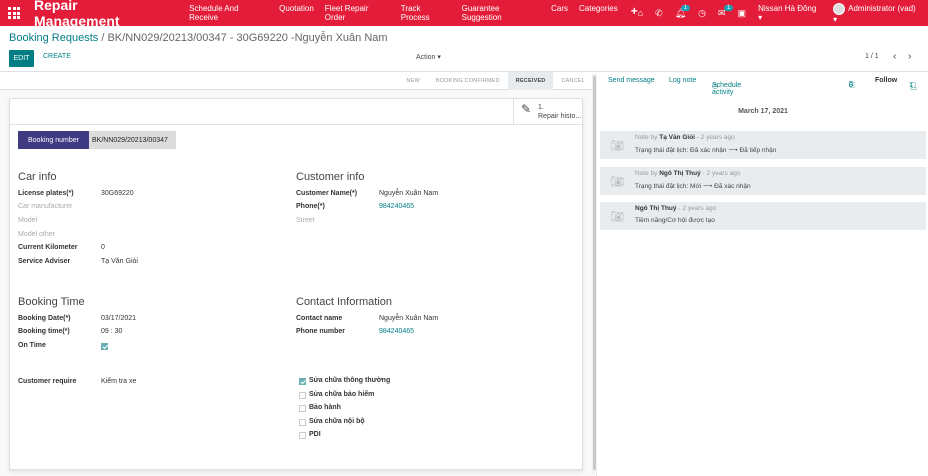  What do you see at coordinates (119, 261) in the screenshot?
I see `adviser-value: Tạ Văn Giỏi` at bounding box center [119, 261].